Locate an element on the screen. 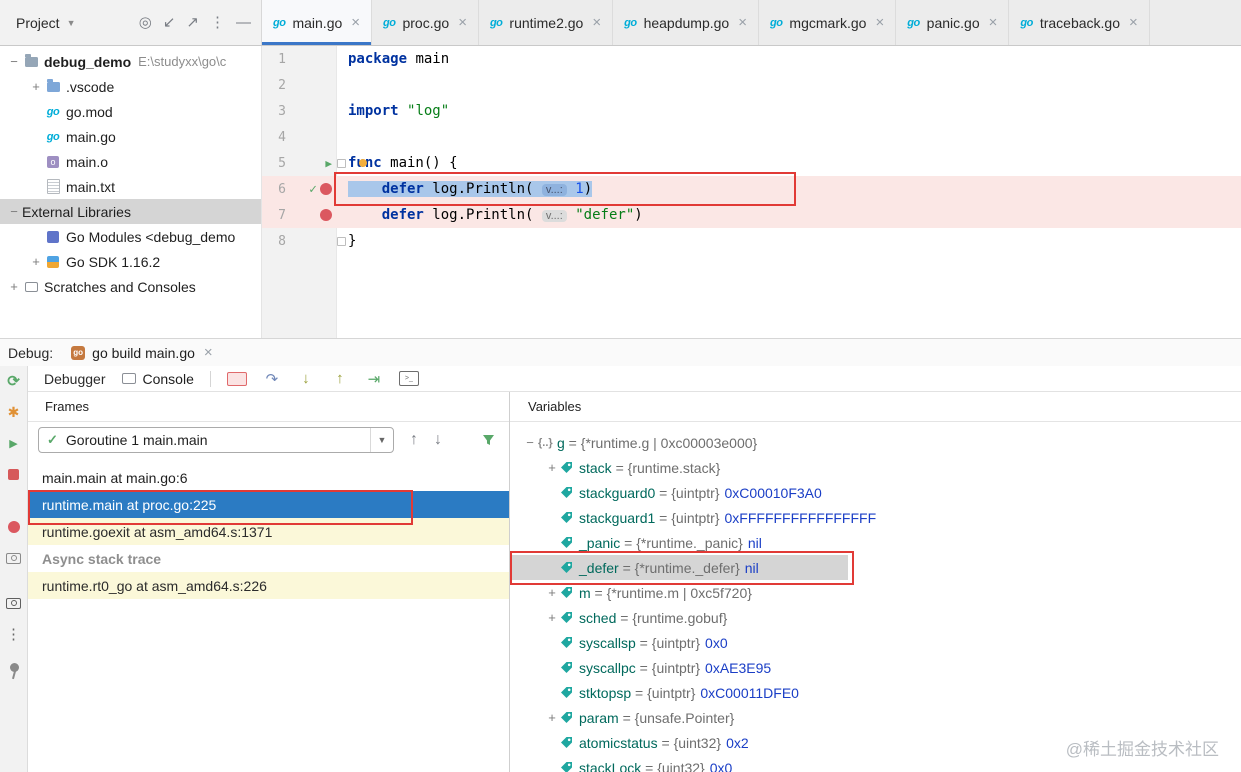 Image resolution: width=1241 pixels, height=772 pixels. step-into-icon: ↓ is located at coordinates (306, 378).